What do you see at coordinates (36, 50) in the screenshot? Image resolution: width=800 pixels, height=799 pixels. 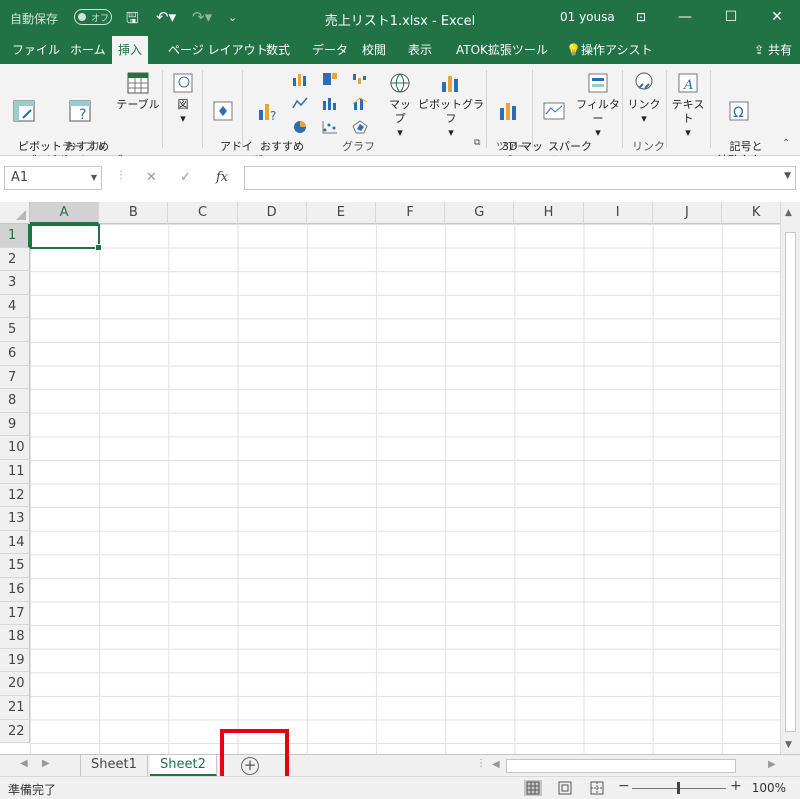 I see `tab-file: ファイル` at bounding box center [36, 50].